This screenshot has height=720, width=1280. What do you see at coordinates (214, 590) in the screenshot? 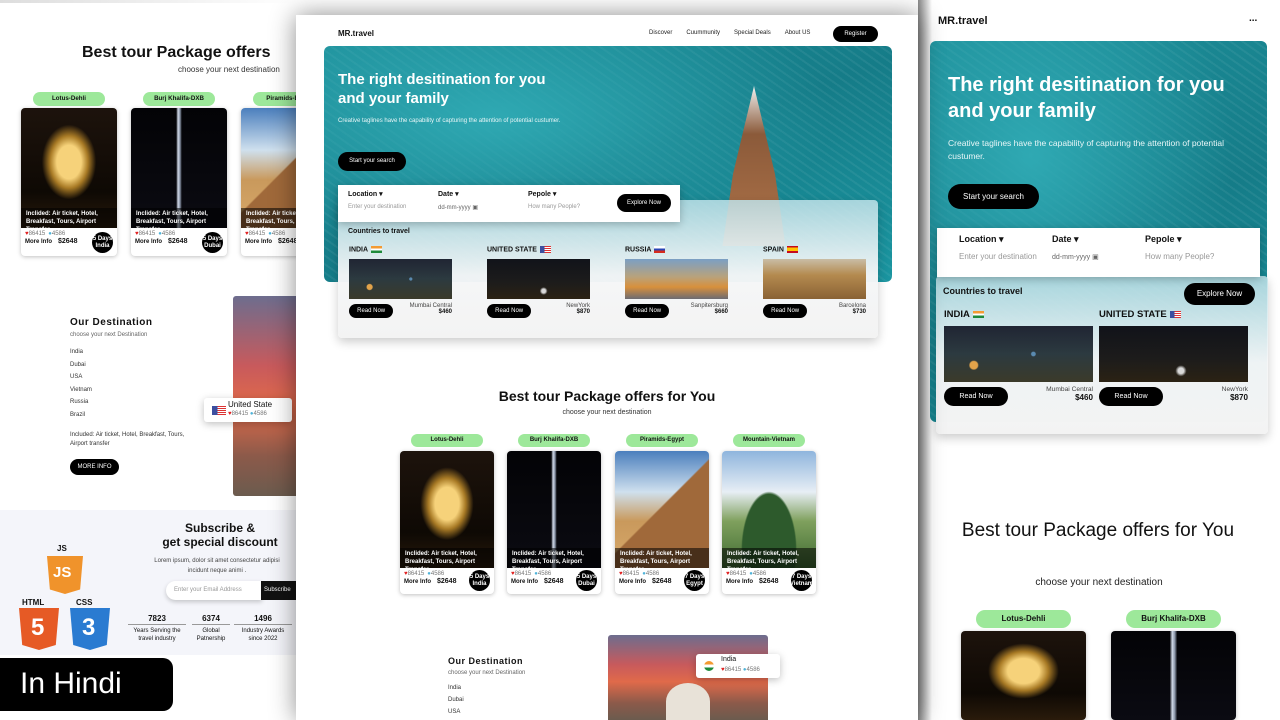
I see `email-input: Enter your Email Address` at bounding box center [214, 590].